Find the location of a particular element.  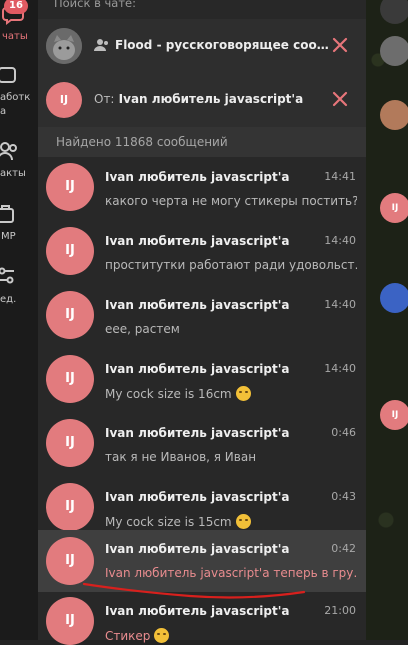

result-time: 0:46 is located at coordinates (343, 432).